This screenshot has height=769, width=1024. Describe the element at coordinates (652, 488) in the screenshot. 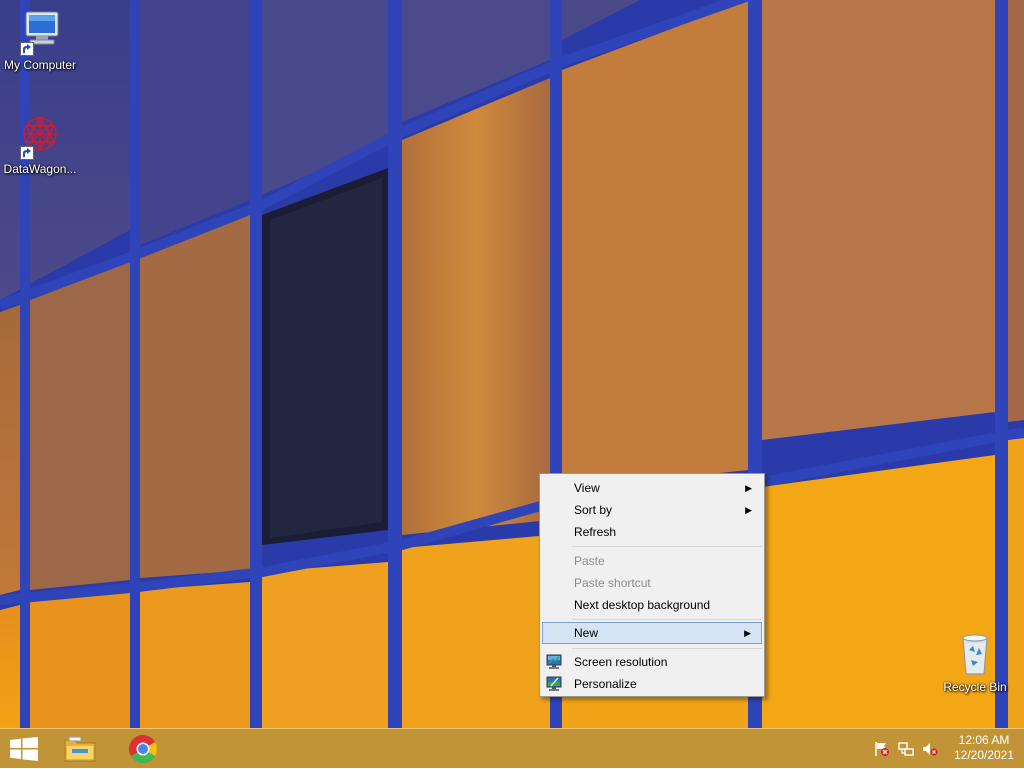

I see `menu-item-view: View ▶` at that location.